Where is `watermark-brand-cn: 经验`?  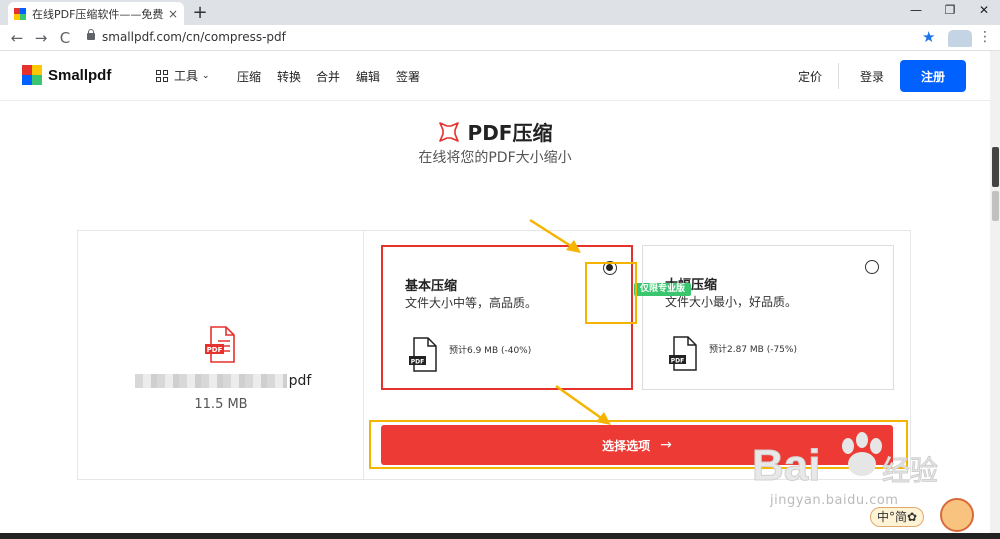
watermark-brand-cn: 经验 is located at coordinates (910, 470).